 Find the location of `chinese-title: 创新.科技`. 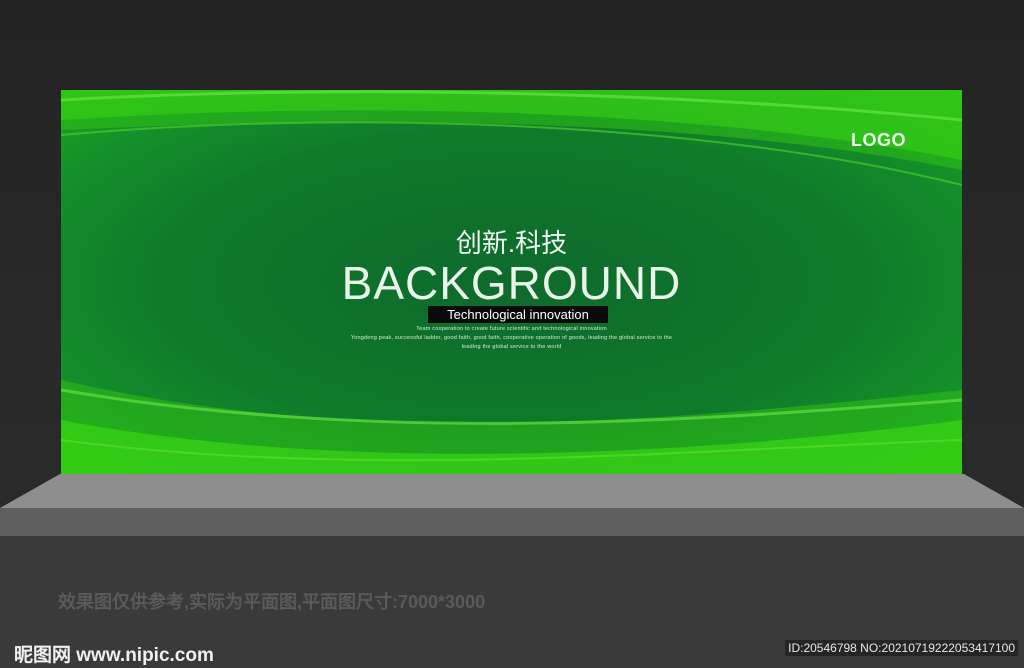

chinese-title: 创新.科技 is located at coordinates (511, 243).